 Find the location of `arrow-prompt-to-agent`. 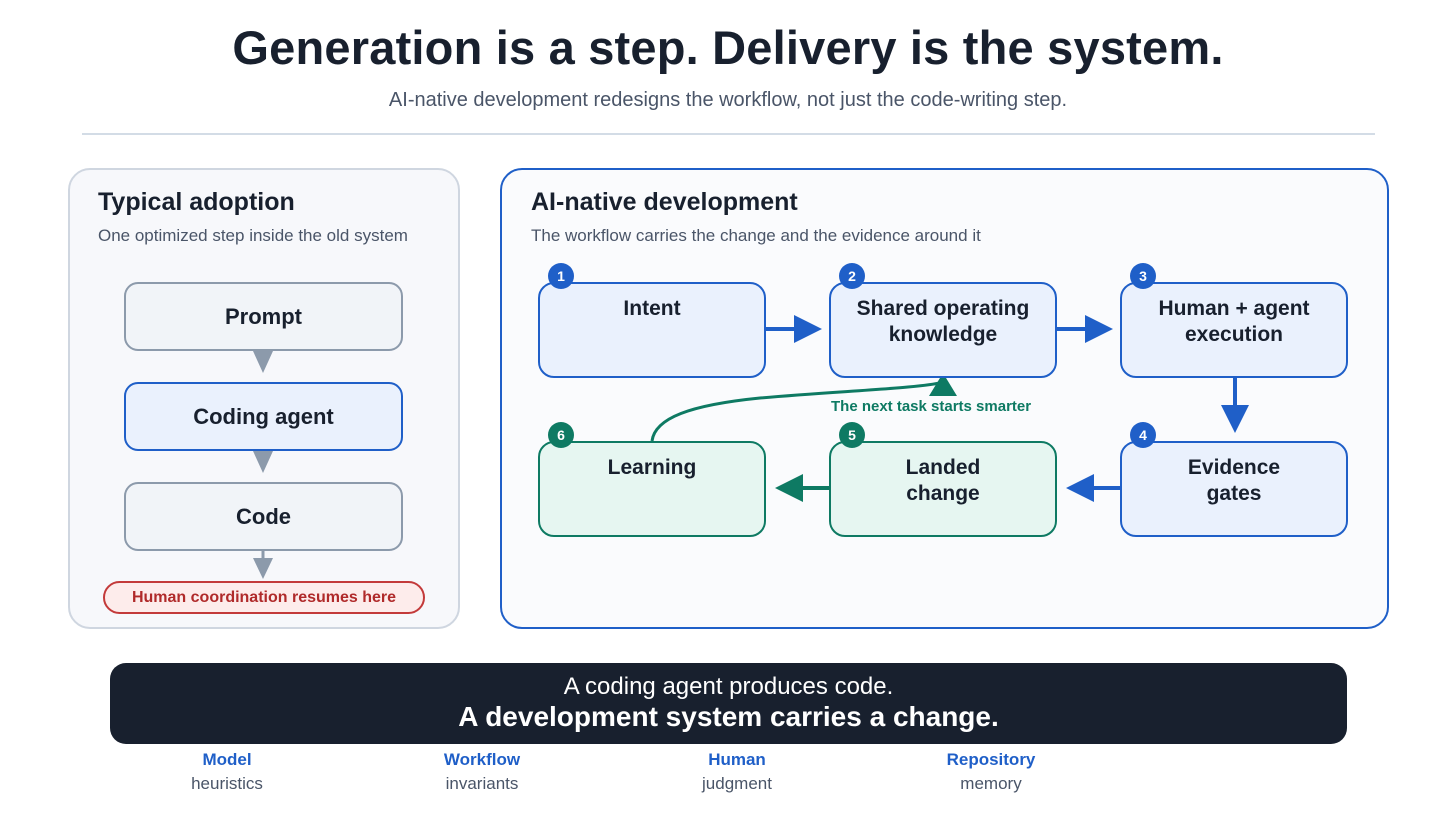

arrow-prompt-to-agent is located at coordinates (263, 362).